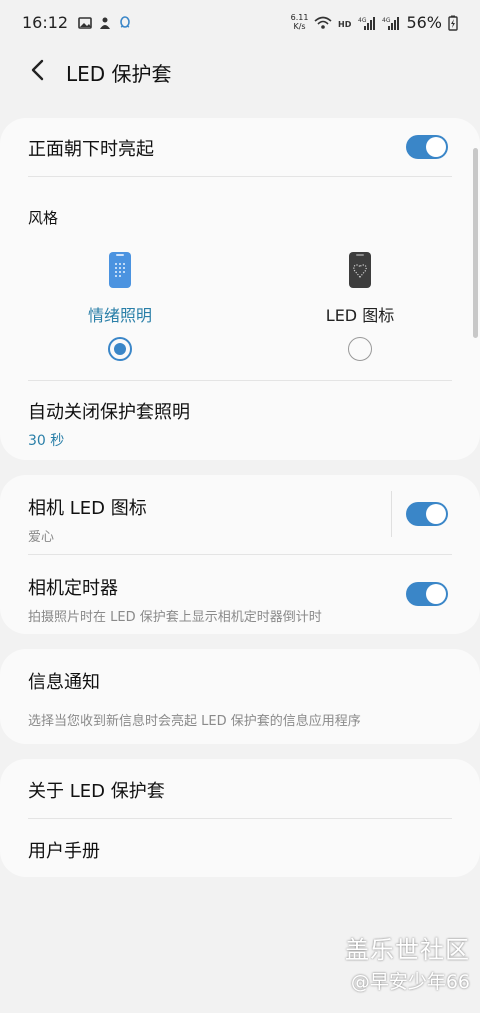 The image size is (480, 1013). What do you see at coordinates (203, 519) in the screenshot?
I see `camera-led-icon-row: 相机 LED 图标 爱心` at bounding box center [203, 519].